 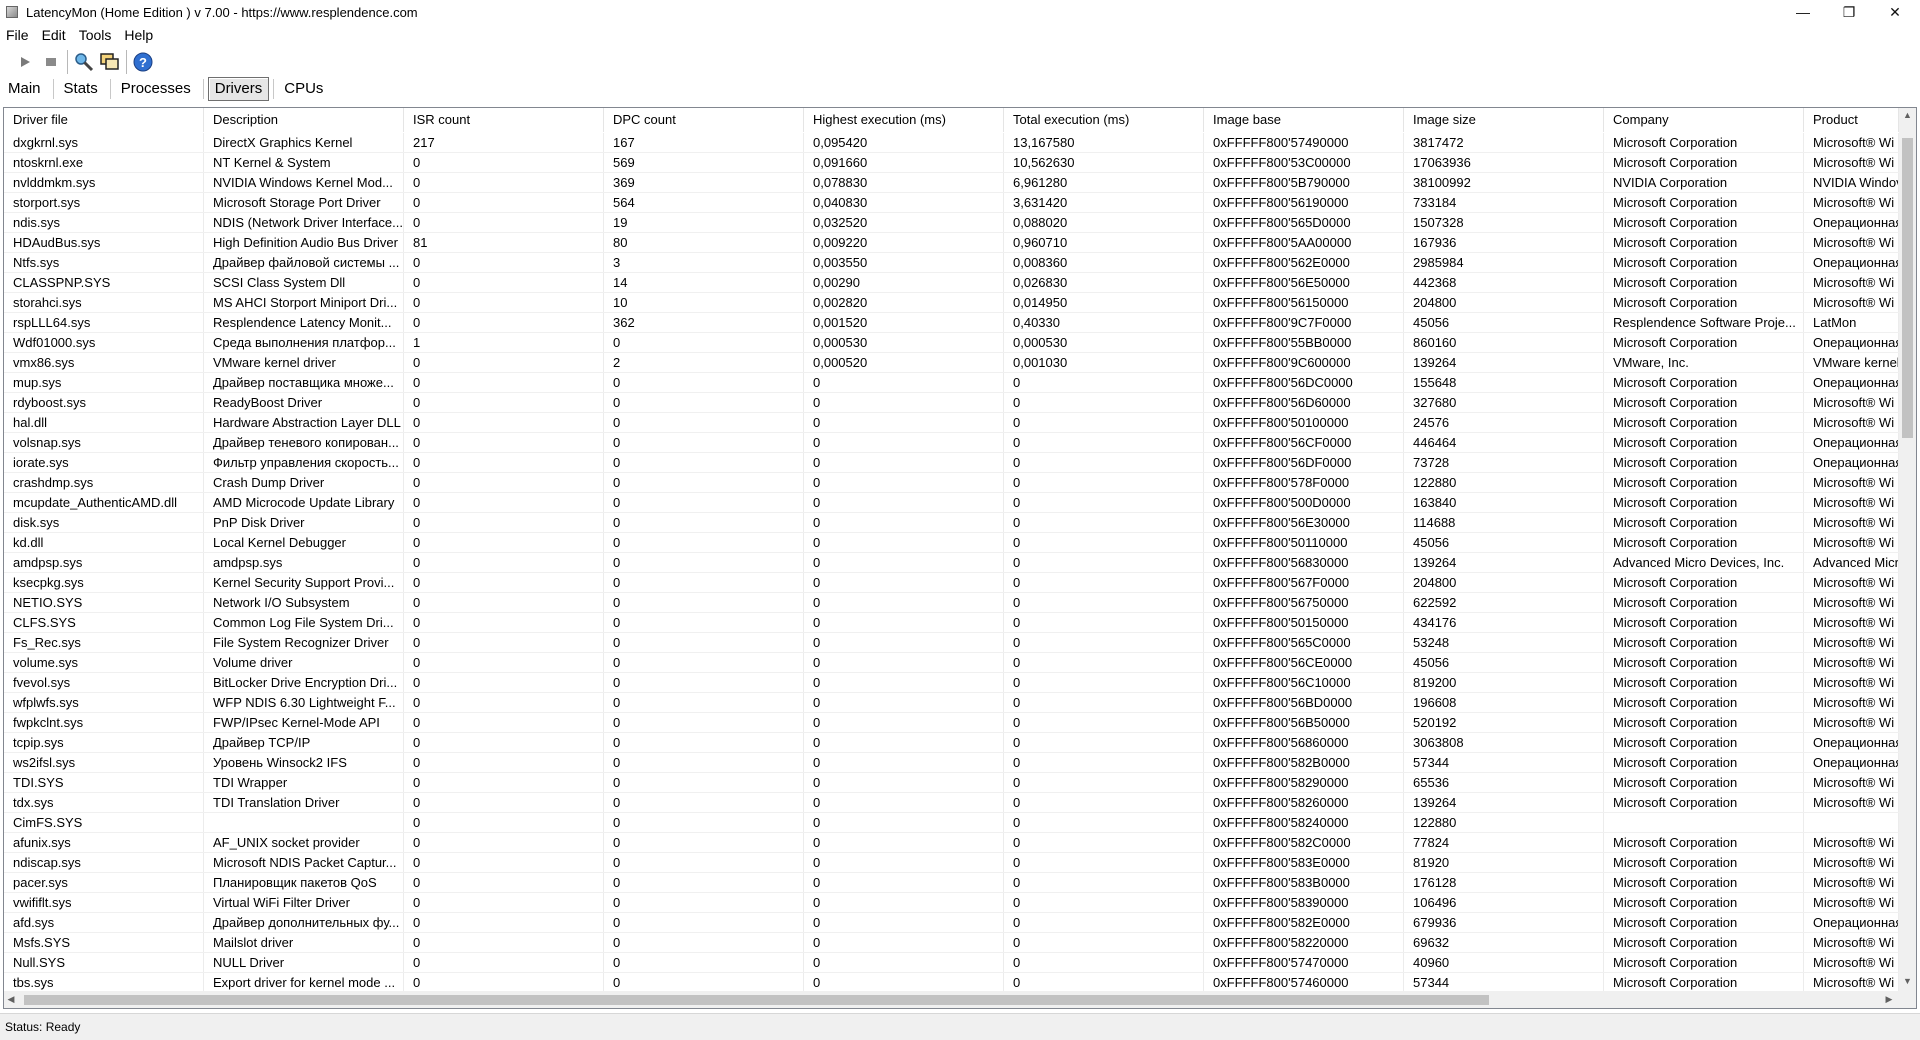 I want to click on column-header: ISR count, so click(x=504, y=120).